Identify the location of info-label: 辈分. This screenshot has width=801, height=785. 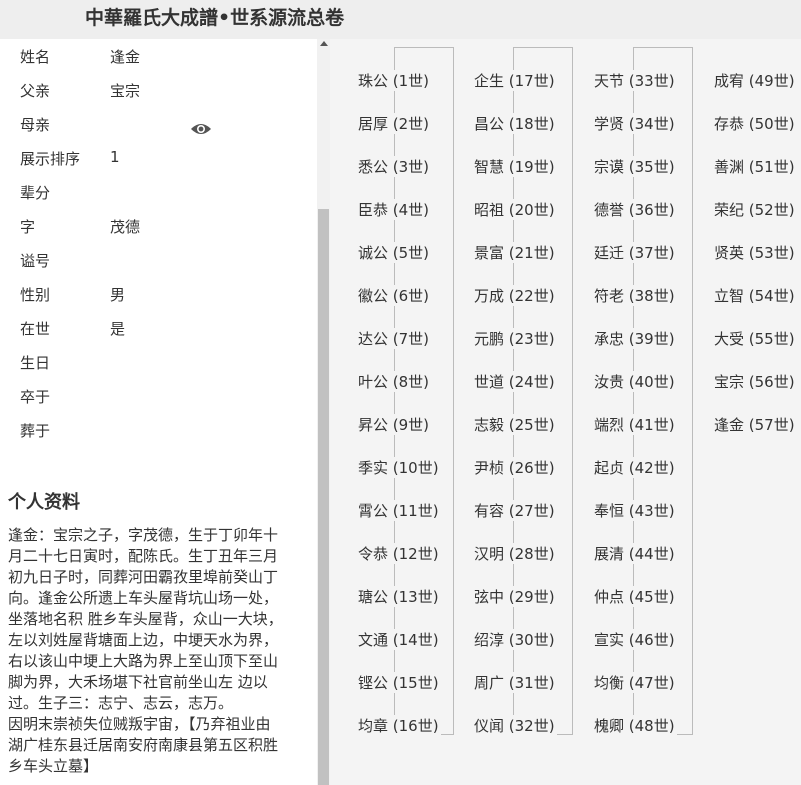
(35, 193).